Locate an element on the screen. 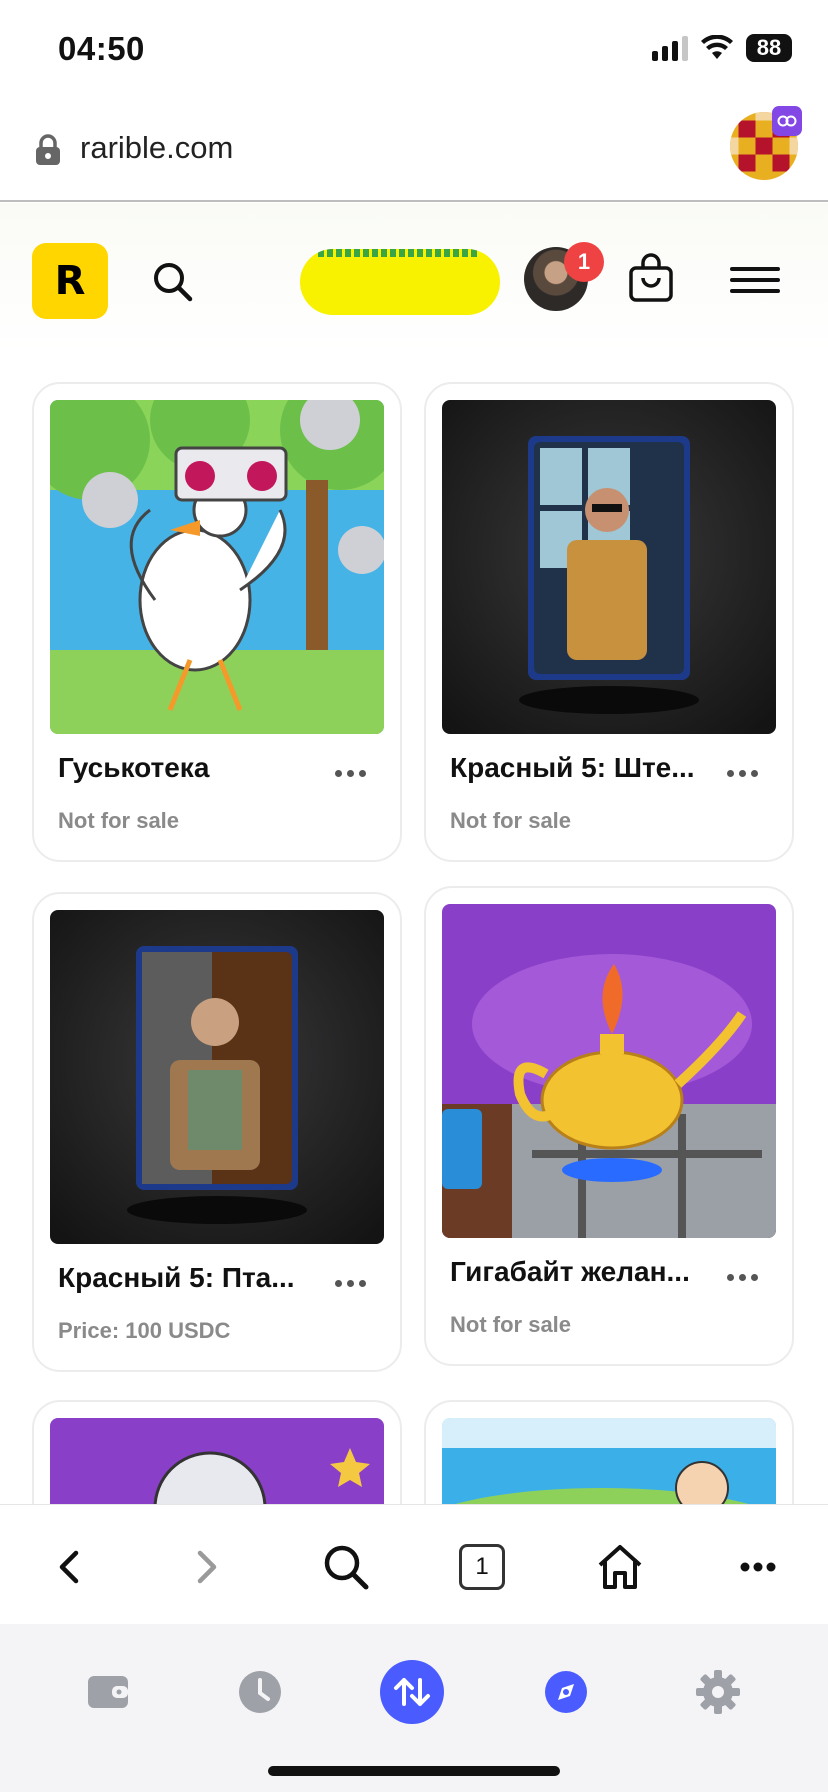  tabs-count: 1 is located at coordinates (482, 1567).